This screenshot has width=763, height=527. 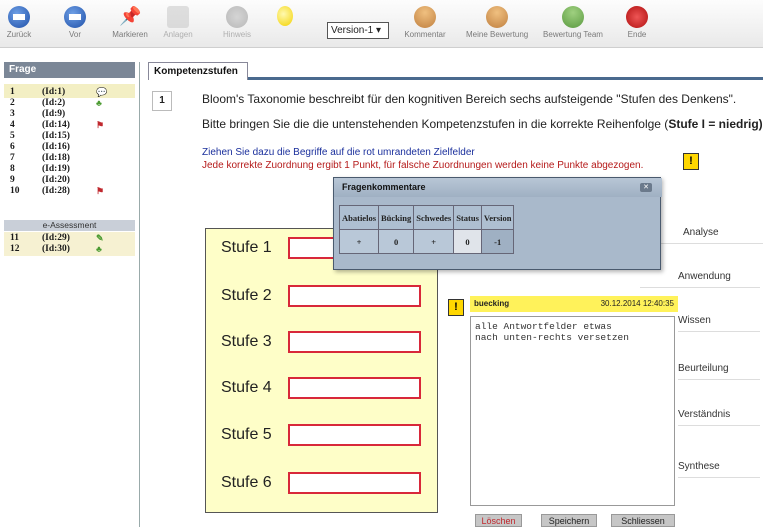 I want to click on list-item: 12 (Id:30) ♣, so click(x=69, y=249).